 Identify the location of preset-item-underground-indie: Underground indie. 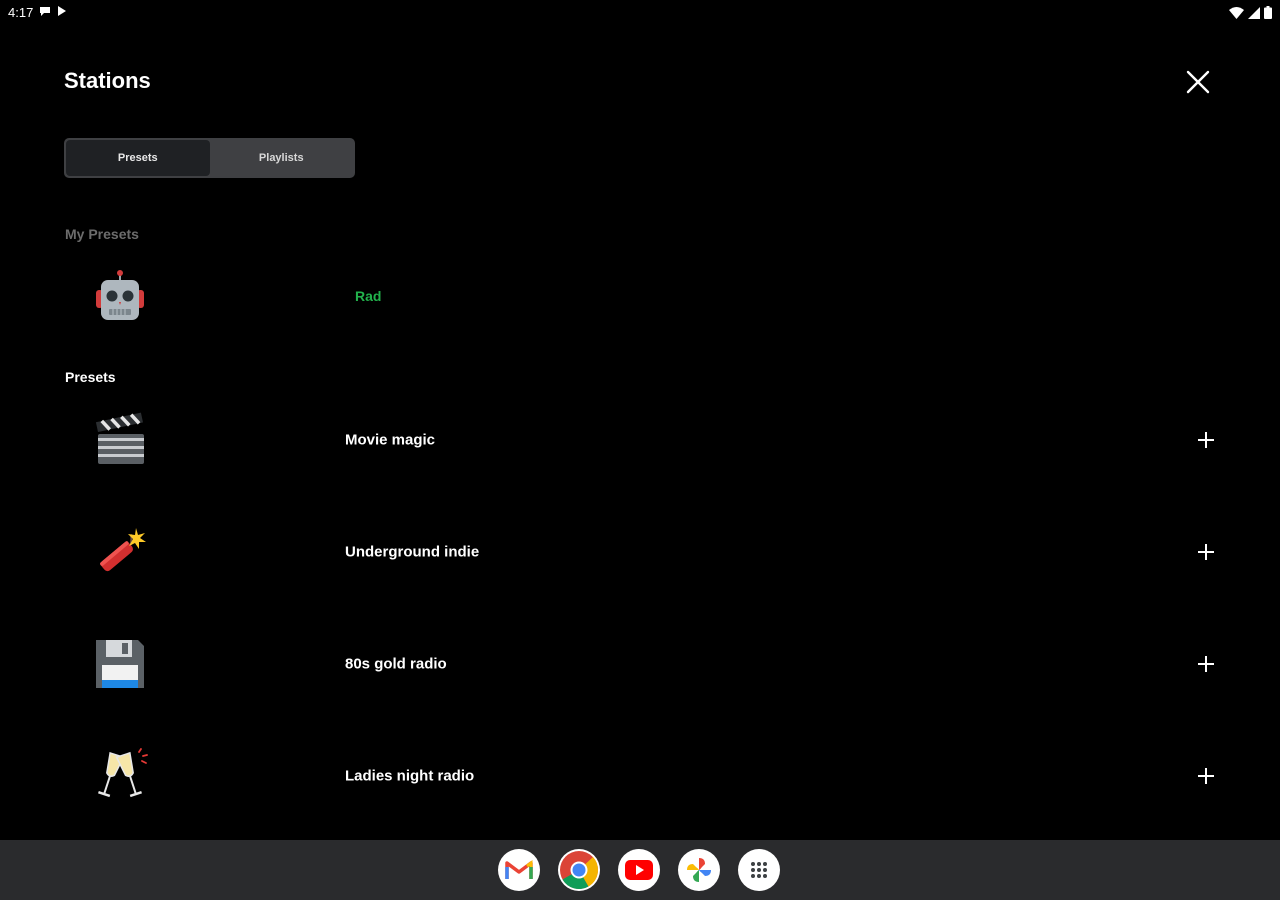
(644, 552).